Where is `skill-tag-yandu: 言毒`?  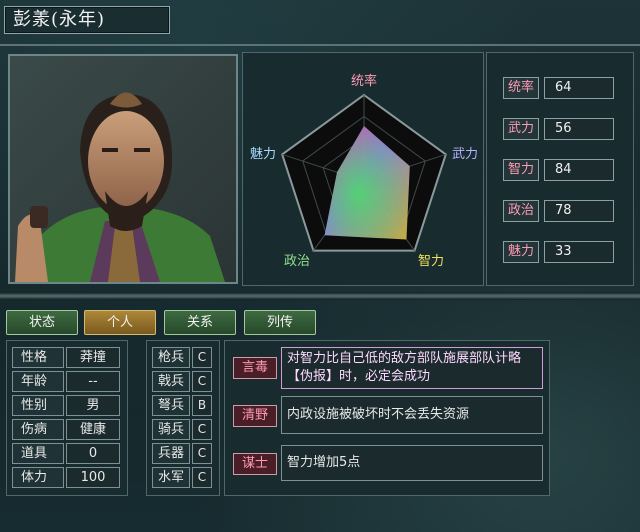 skill-tag-yandu: 言毒 is located at coordinates (255, 368).